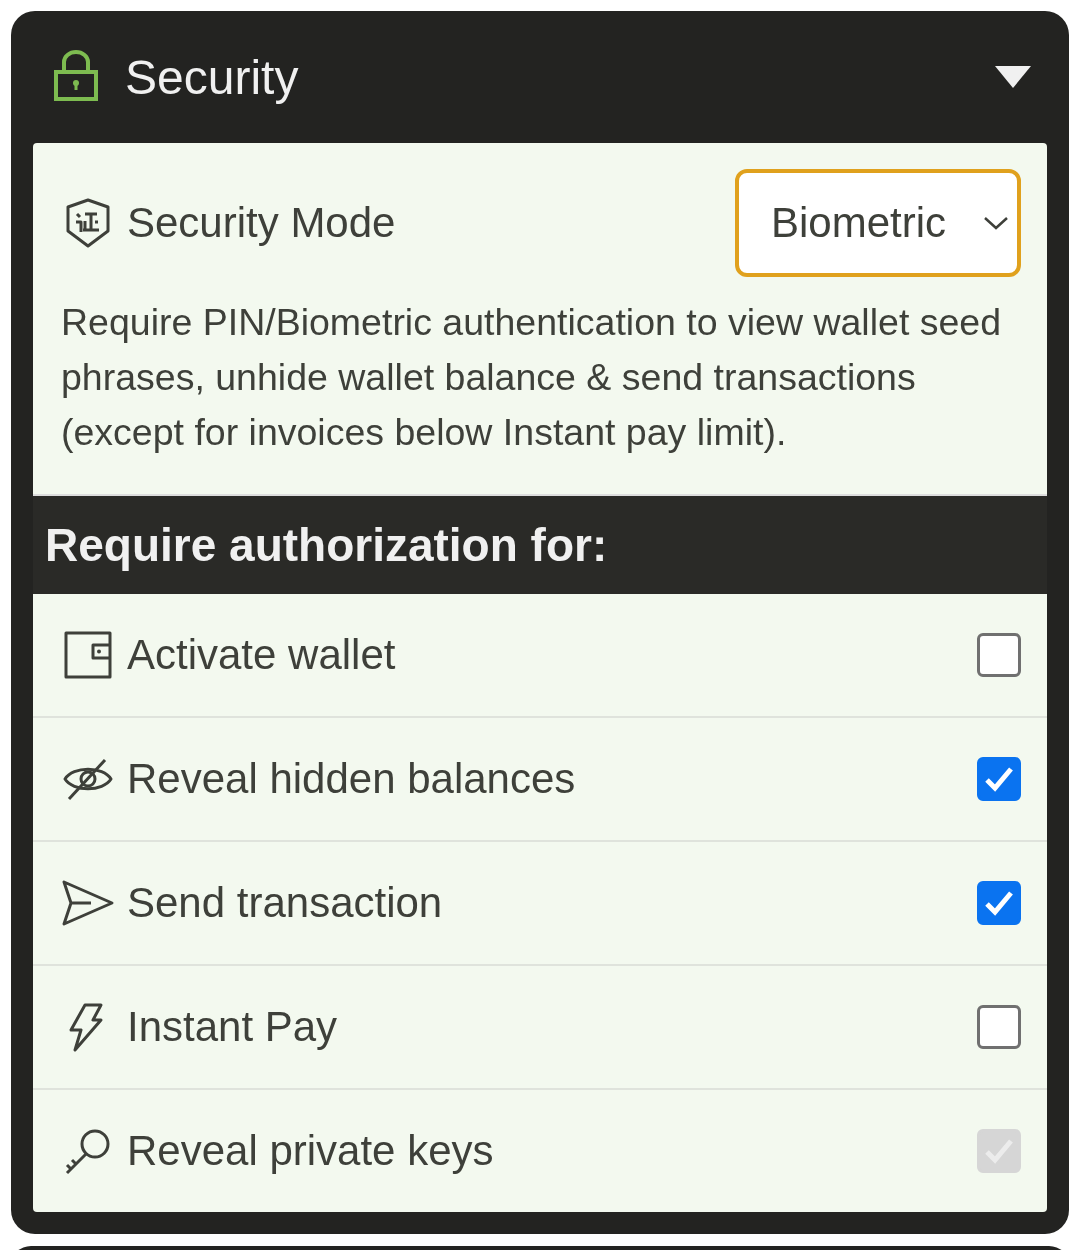 The width and height of the screenshot is (1080, 1250). Describe the element at coordinates (532, 377) in the screenshot. I see `description-text: Require PIN/Biometric authentication to view wallet seed phrases, unhide wallet balance & send transactions (except for invoices below Instant pay limit).` at that location.